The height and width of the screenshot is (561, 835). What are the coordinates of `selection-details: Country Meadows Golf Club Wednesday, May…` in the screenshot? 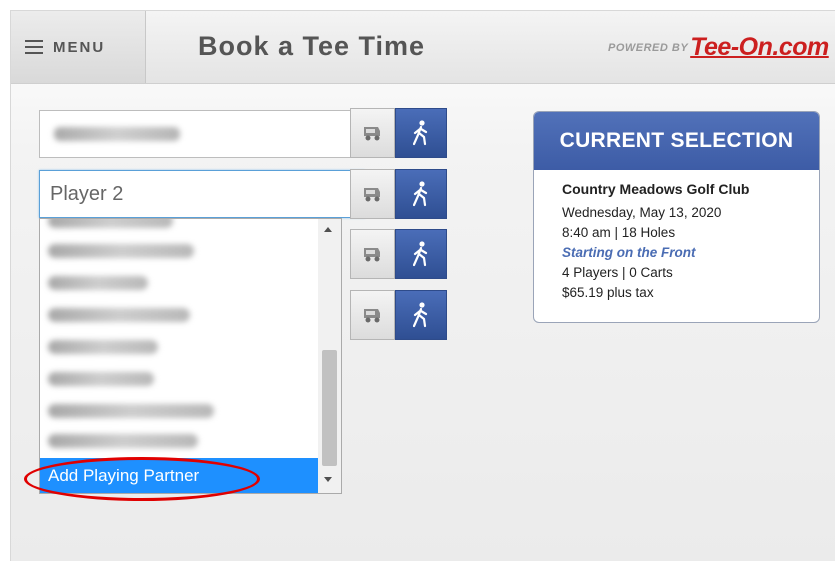 It's located at (676, 236).